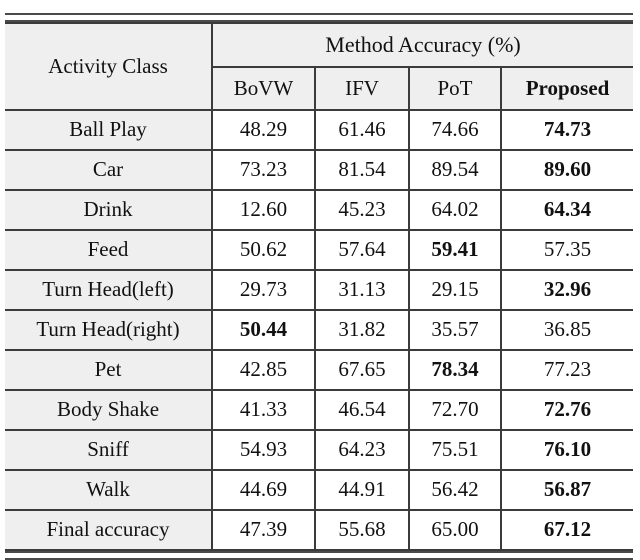 The height and width of the screenshot is (560, 640). What do you see at coordinates (362, 370) in the screenshot?
I see `accuracy-value-cell: 67.65` at bounding box center [362, 370].